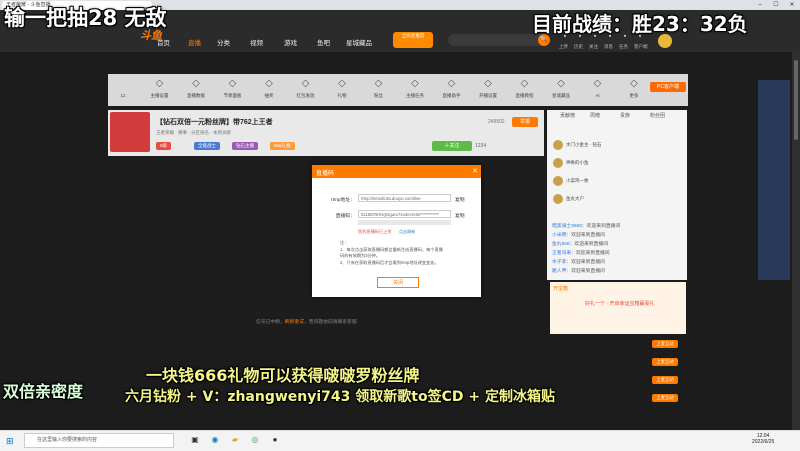 This screenshot has width=800, height=451. Describe the element at coordinates (269, 83) in the screenshot. I see `toolbar-item-icon: ◇` at that location.